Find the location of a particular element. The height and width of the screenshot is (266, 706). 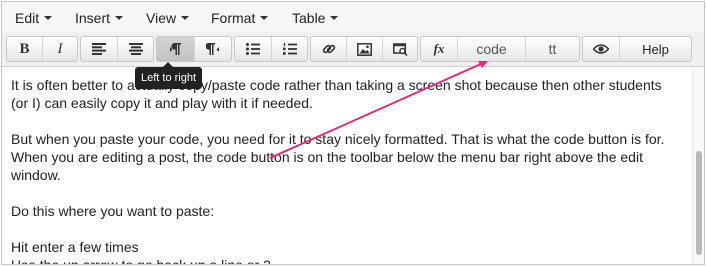

ltr-icon is located at coordinates (175, 49).